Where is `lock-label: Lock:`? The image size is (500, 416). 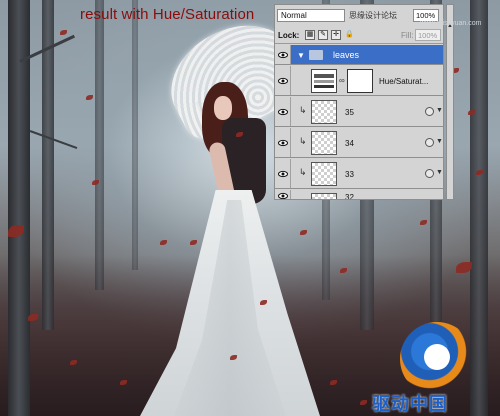 lock-label: Lock: is located at coordinates (289, 35).